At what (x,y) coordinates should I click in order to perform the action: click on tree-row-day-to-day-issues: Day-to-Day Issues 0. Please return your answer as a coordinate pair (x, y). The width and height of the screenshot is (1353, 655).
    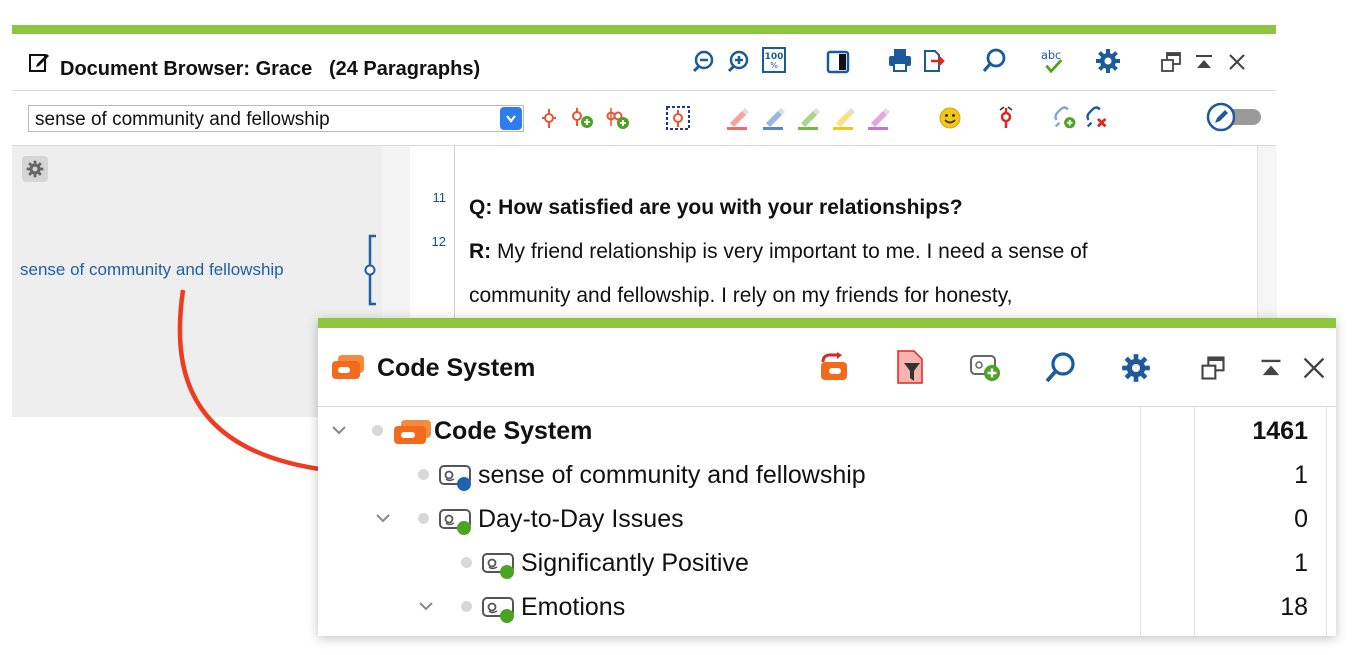
    Looking at the image, I should click on (823, 519).